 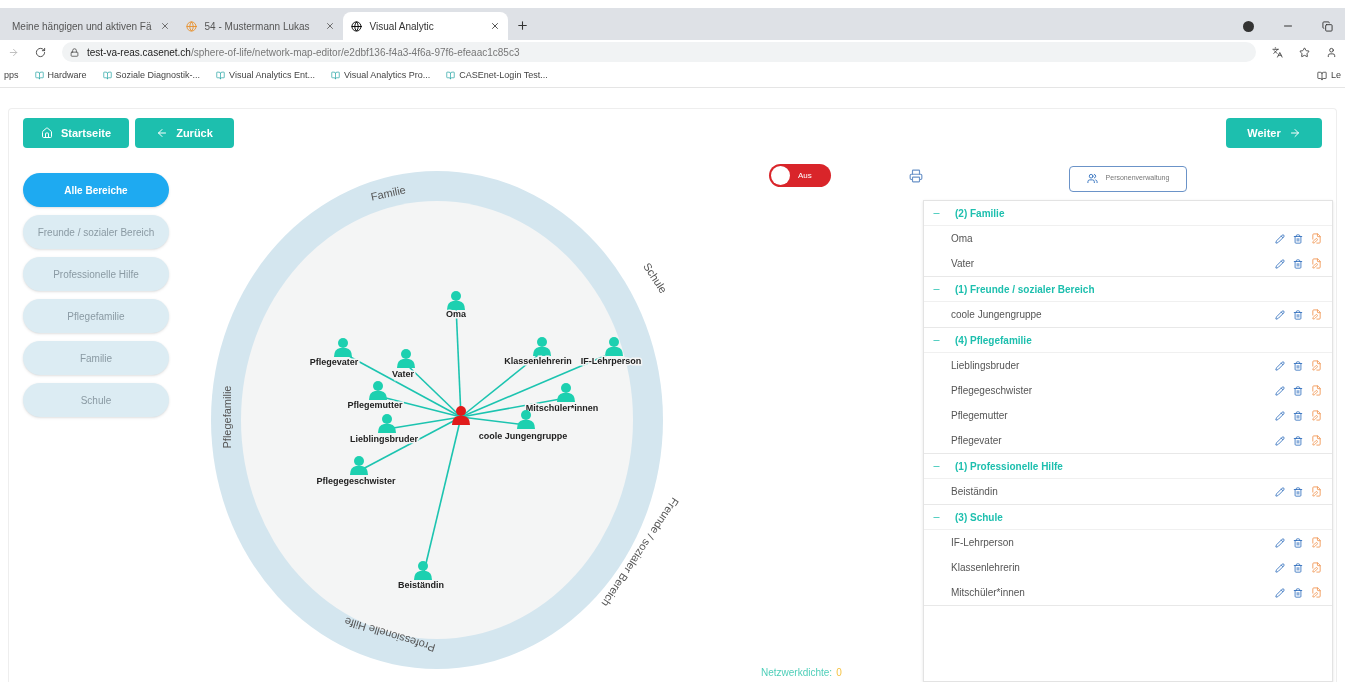 What do you see at coordinates (1128, 466) in the screenshot?
I see `group-header: (1) Professionelle Hilfe` at bounding box center [1128, 466].